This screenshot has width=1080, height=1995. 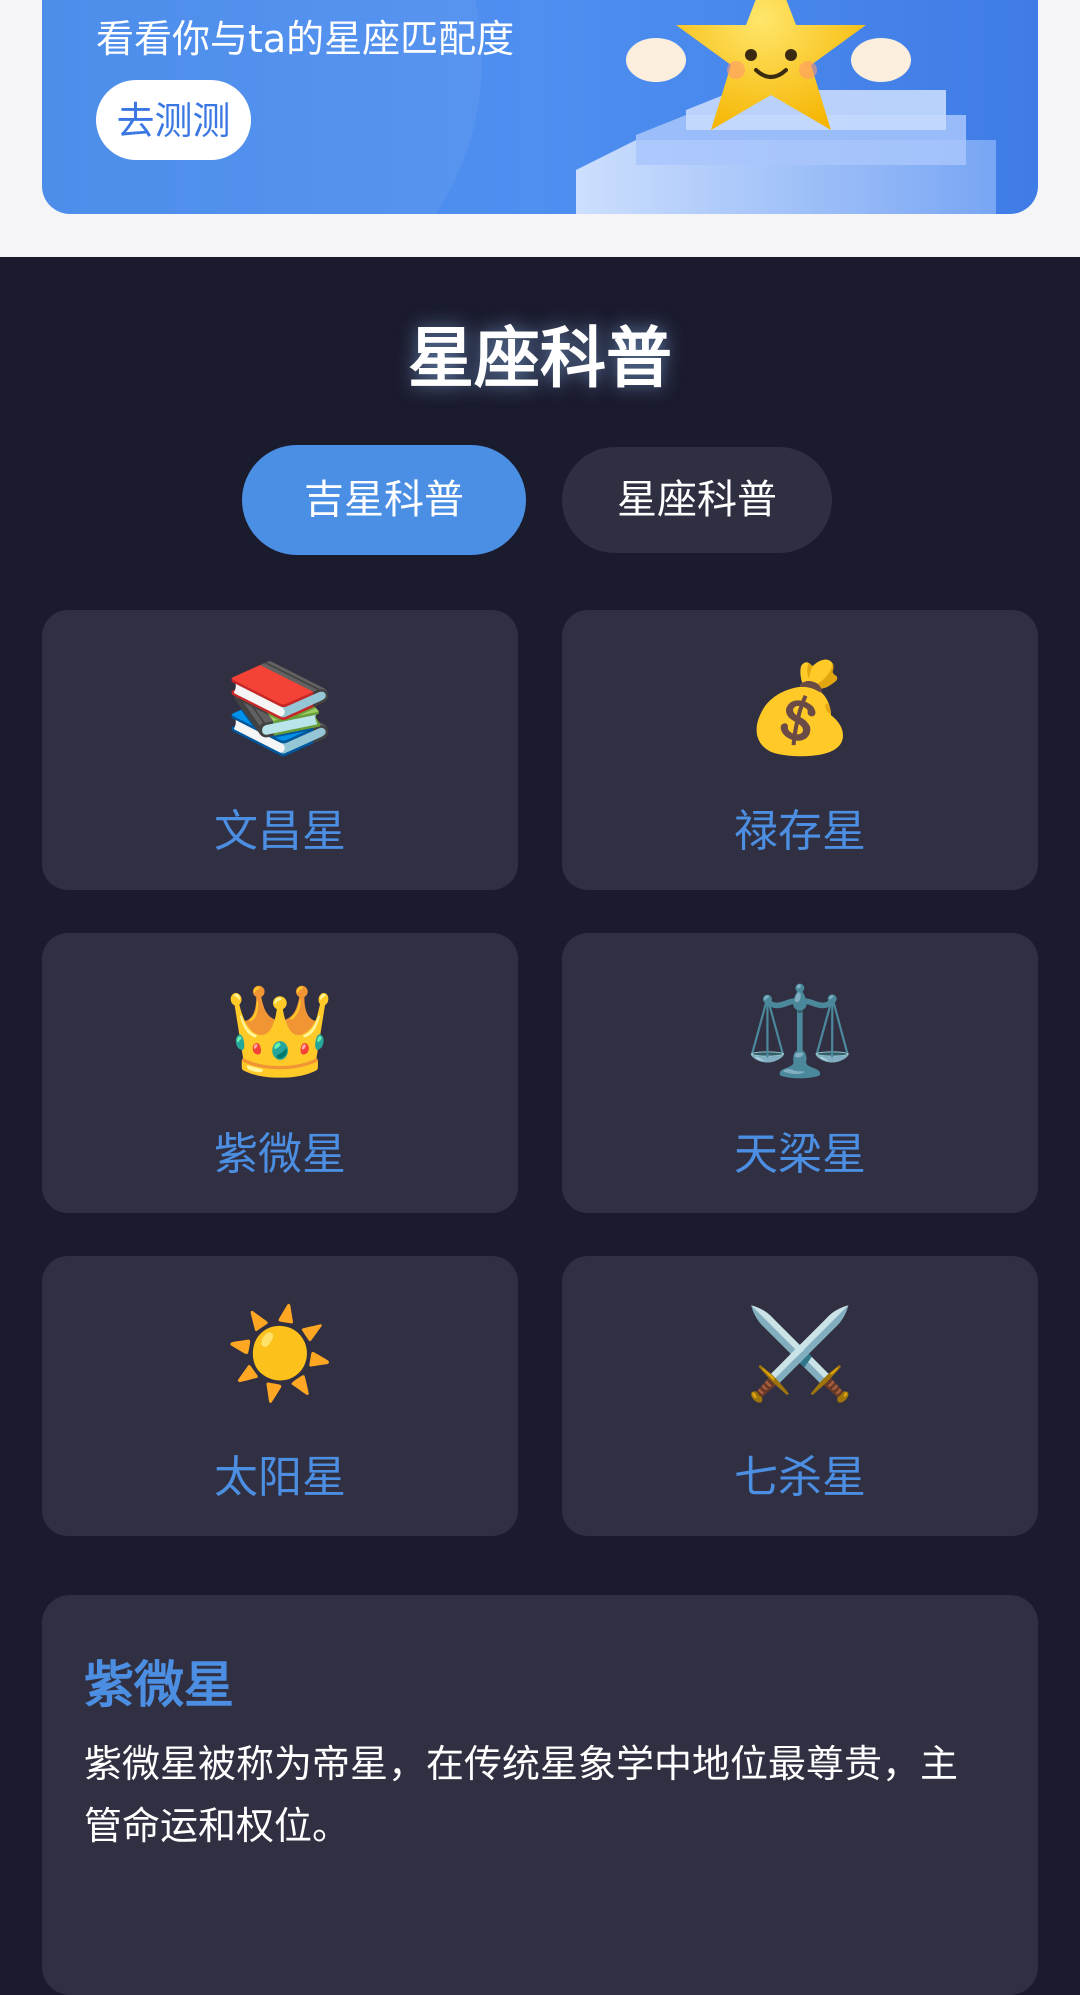 What do you see at coordinates (173, 120) in the screenshot?
I see `go-test-button: 去测测` at bounding box center [173, 120].